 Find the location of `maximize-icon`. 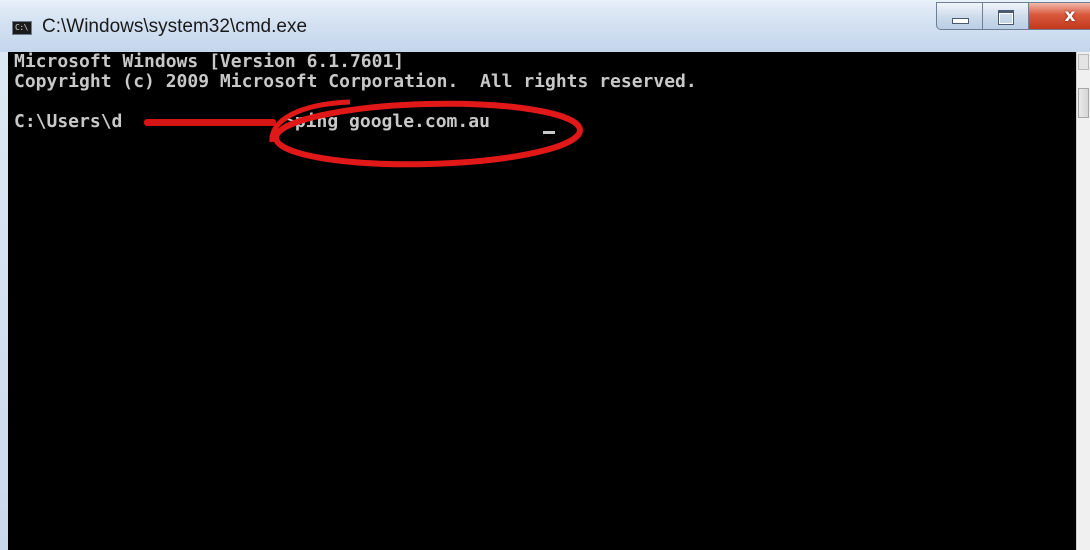

maximize-icon is located at coordinates (1006, 17).